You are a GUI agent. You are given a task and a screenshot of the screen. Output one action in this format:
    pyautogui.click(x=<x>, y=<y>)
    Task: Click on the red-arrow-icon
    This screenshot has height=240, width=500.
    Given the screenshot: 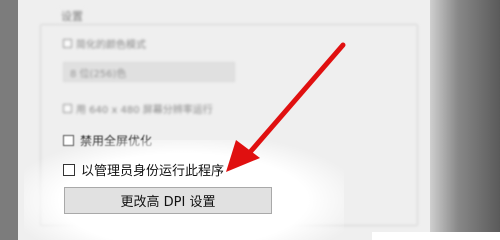 What is the action you would take?
    pyautogui.click(x=286, y=107)
    